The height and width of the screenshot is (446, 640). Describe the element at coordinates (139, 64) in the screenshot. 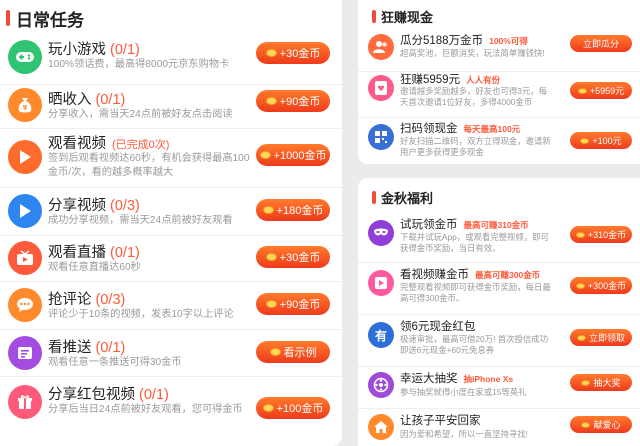

I see `task-description: 100%领话费，最高得8000元京东购物卡` at that location.